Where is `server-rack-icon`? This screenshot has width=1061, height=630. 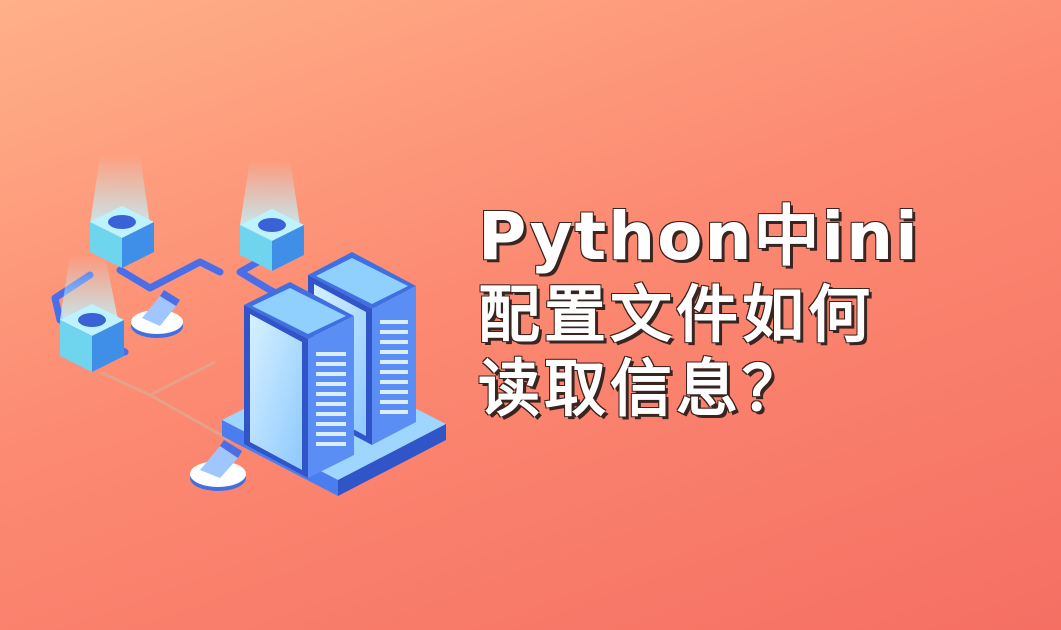 server-rack-icon is located at coordinates (299, 380).